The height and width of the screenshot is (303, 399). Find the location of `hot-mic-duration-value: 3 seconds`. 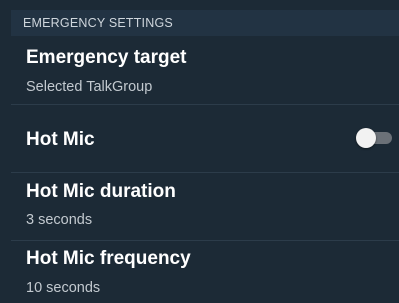

hot-mic-duration-value: 3 seconds is located at coordinates (59, 220).